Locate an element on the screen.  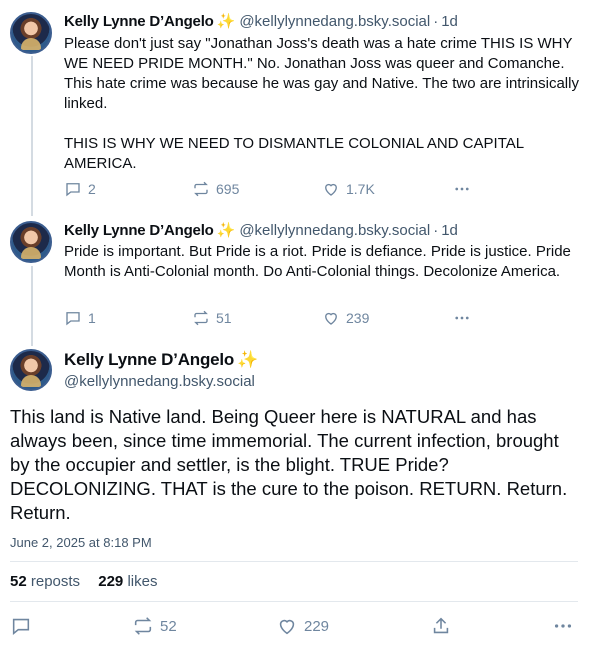
main-author-handle: @kellylynnedang.bsky.social is located at coordinates (159, 381).